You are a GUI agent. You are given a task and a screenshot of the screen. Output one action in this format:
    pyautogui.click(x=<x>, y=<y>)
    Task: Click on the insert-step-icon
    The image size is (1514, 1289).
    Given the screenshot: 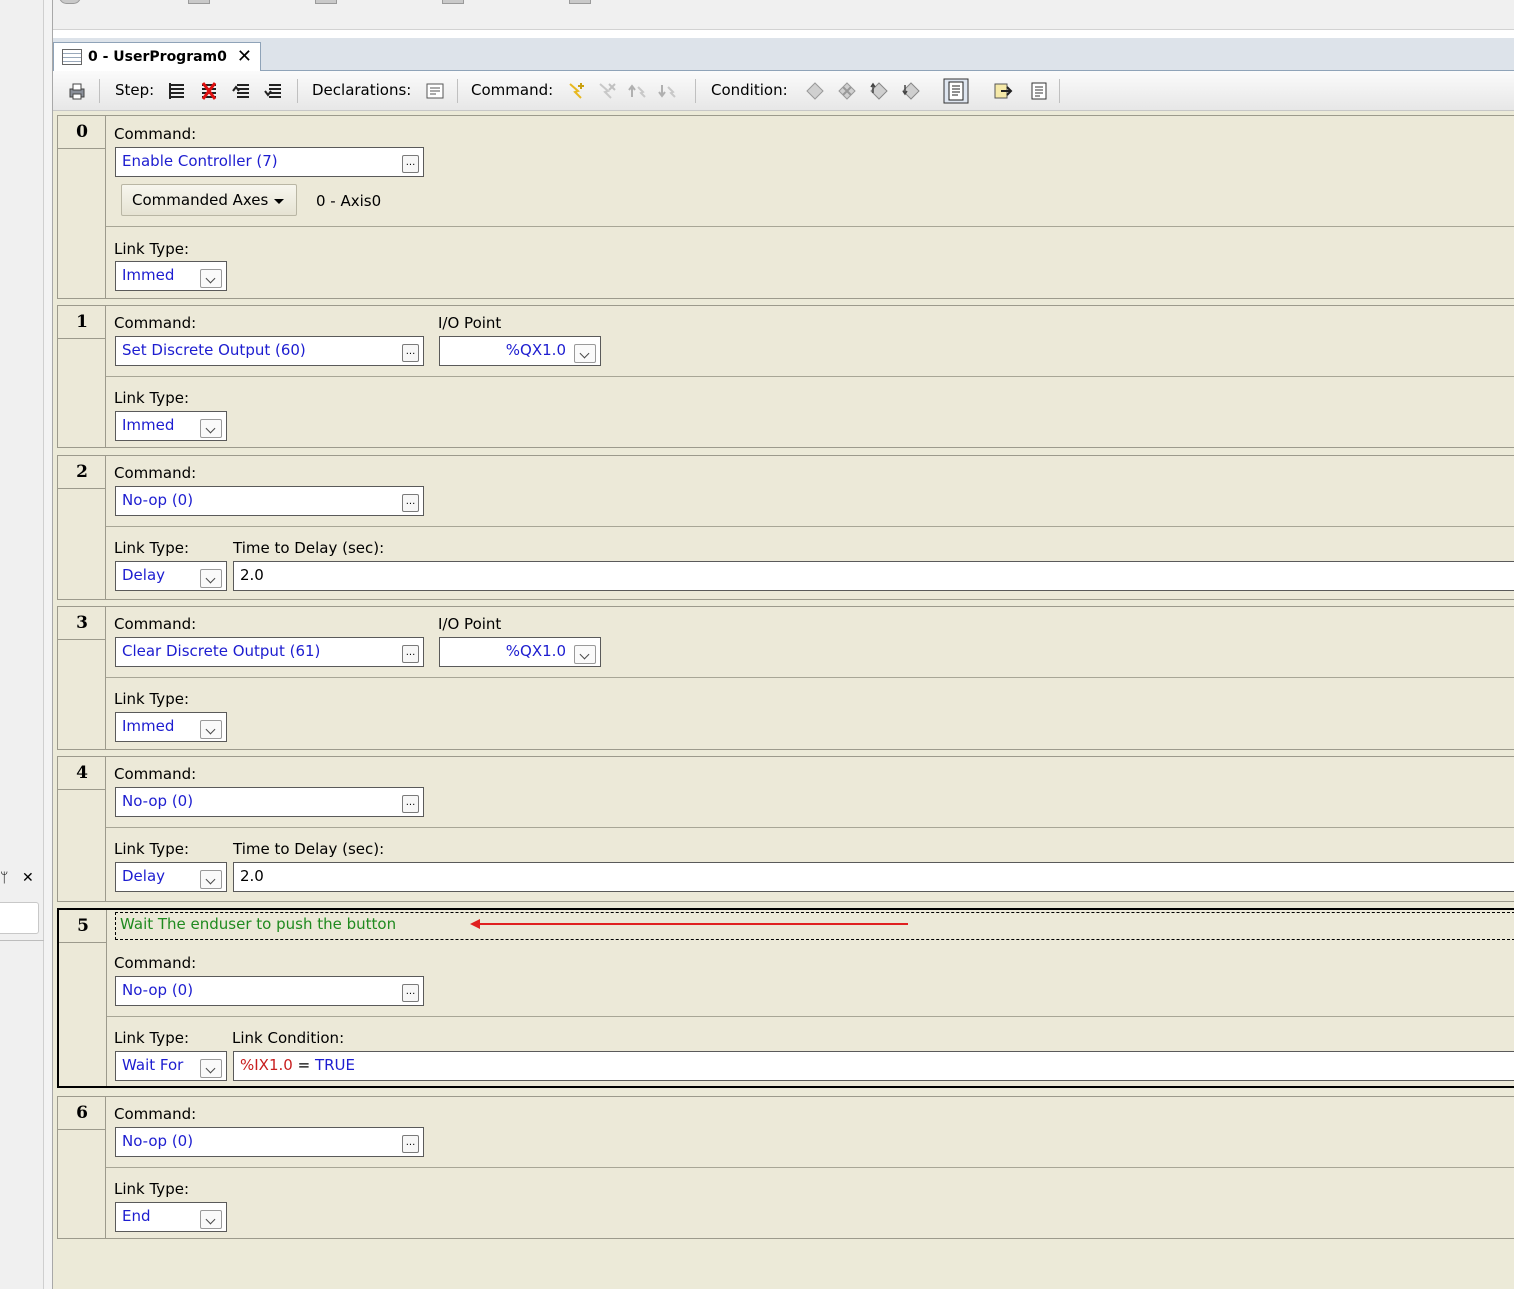 What is the action you would take?
    pyautogui.click(x=177, y=91)
    